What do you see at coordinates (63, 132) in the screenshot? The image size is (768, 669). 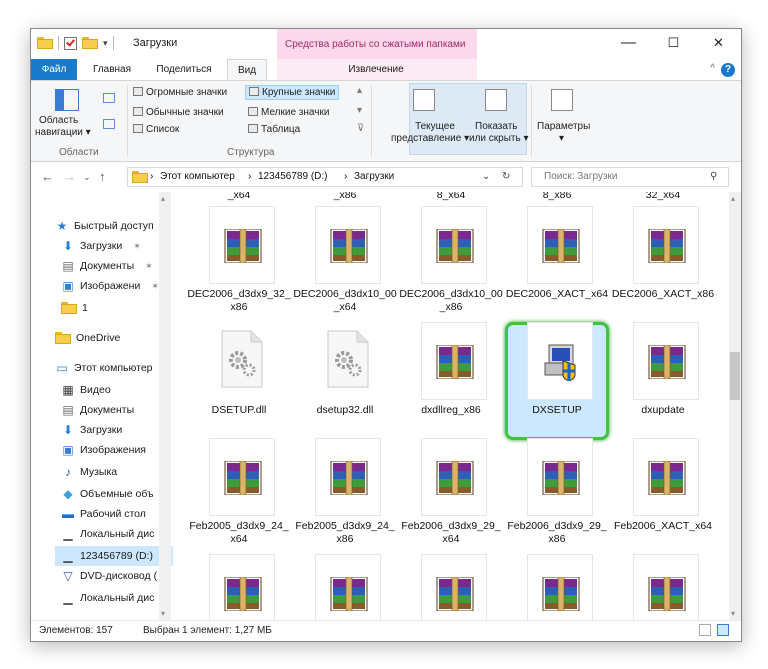 I see `nav-pane-label-2: навигации ▾` at bounding box center [63, 132].